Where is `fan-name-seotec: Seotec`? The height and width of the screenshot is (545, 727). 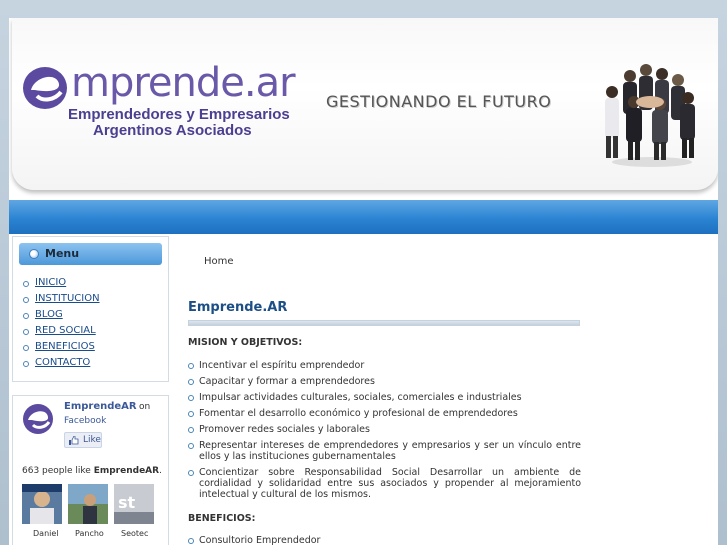
fan-name-seotec: Seotec is located at coordinates (135, 533).